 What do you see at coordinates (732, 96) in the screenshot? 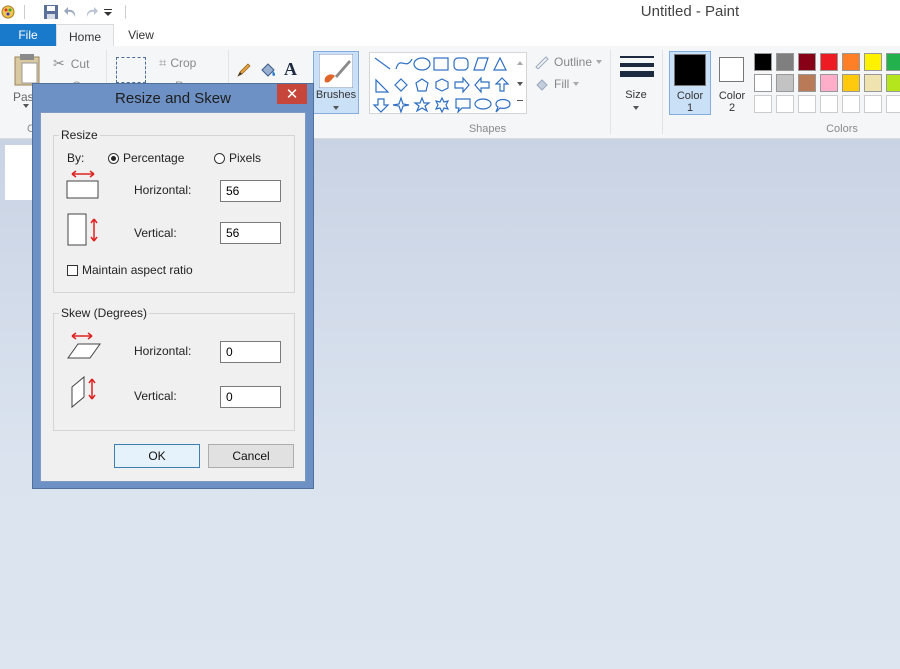
I see `color2-label-line1: Color` at bounding box center [732, 96].